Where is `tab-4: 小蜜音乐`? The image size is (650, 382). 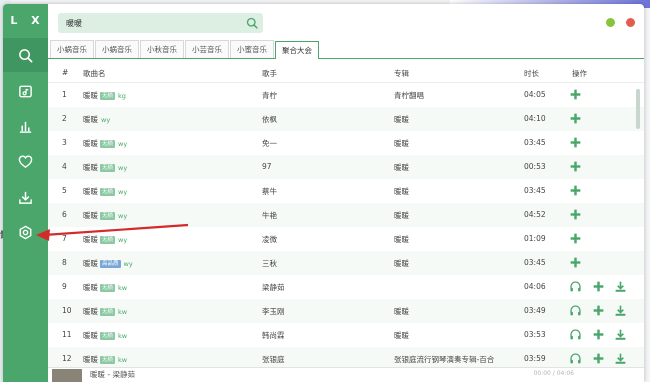 tab-4: 小蜜音乐 is located at coordinates (252, 49).